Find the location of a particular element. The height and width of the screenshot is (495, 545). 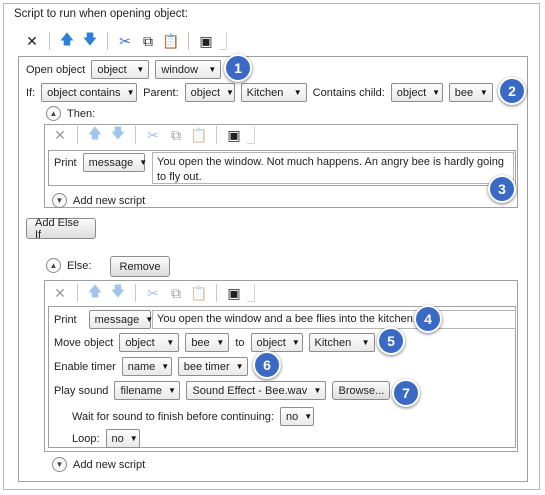

add-else-if-button: Add Else If is located at coordinates (61, 229).